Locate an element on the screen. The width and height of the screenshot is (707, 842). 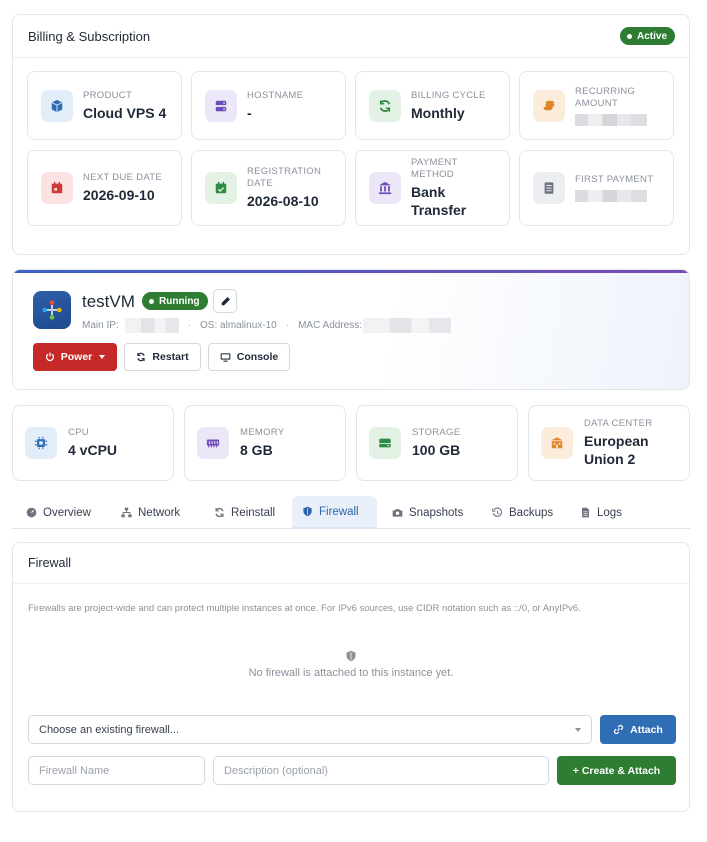
tab-network: Network is located at coordinates (150, 512).